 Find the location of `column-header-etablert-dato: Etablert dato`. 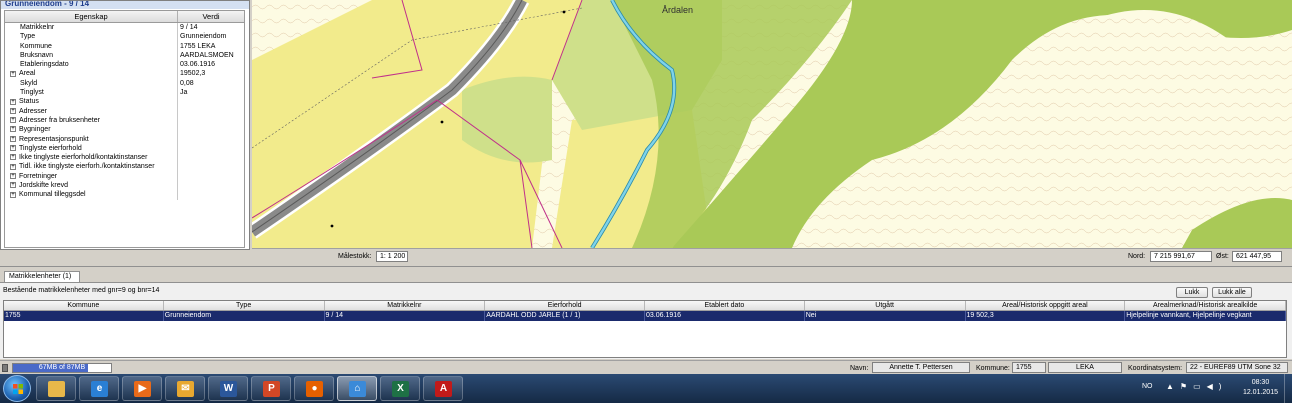

column-header-etablert-dato: Etablert dato is located at coordinates (725, 305).